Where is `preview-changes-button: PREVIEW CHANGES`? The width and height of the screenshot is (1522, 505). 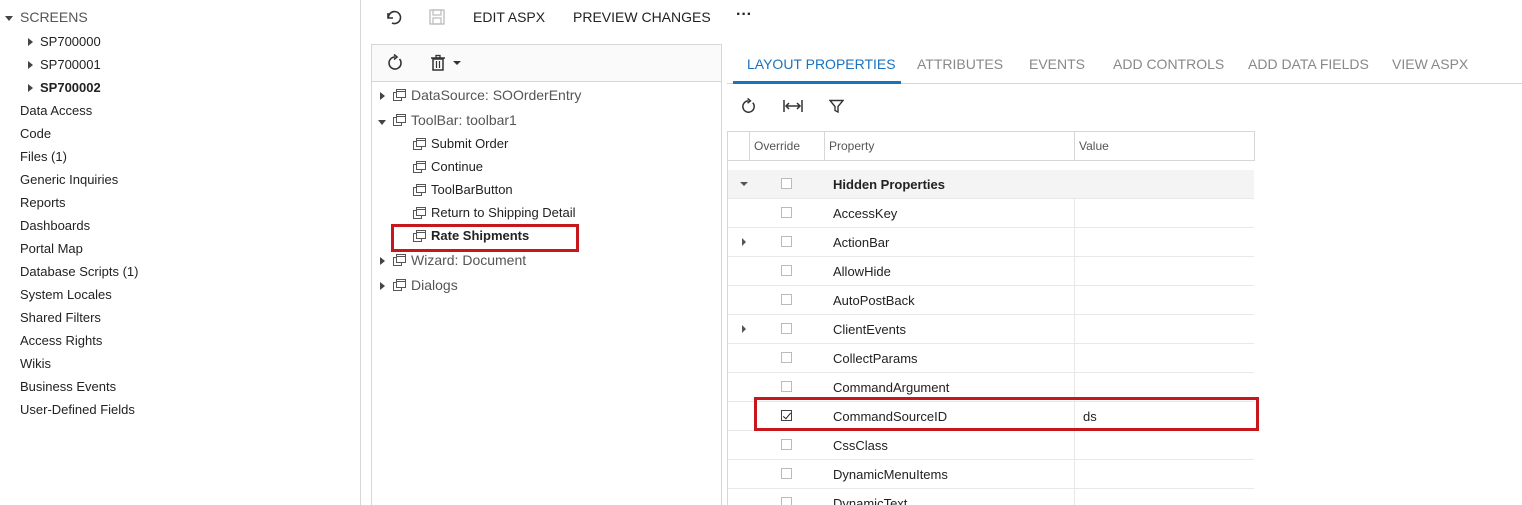
preview-changes-button: PREVIEW CHANGES is located at coordinates (642, 17).